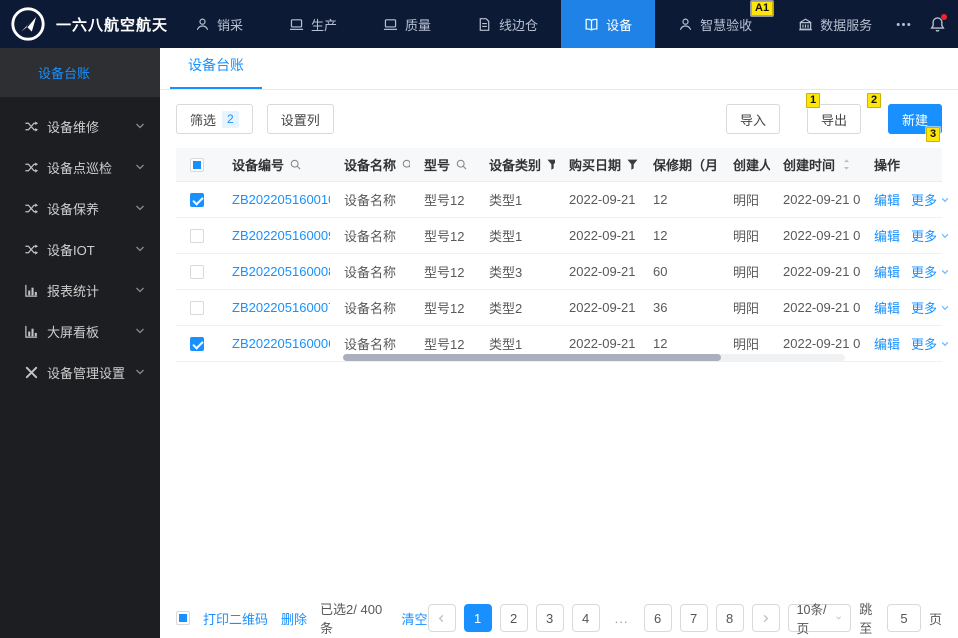 The width and height of the screenshot is (958, 638). What do you see at coordinates (418, 25) in the screenshot?
I see `nav-label: 质量` at bounding box center [418, 25].